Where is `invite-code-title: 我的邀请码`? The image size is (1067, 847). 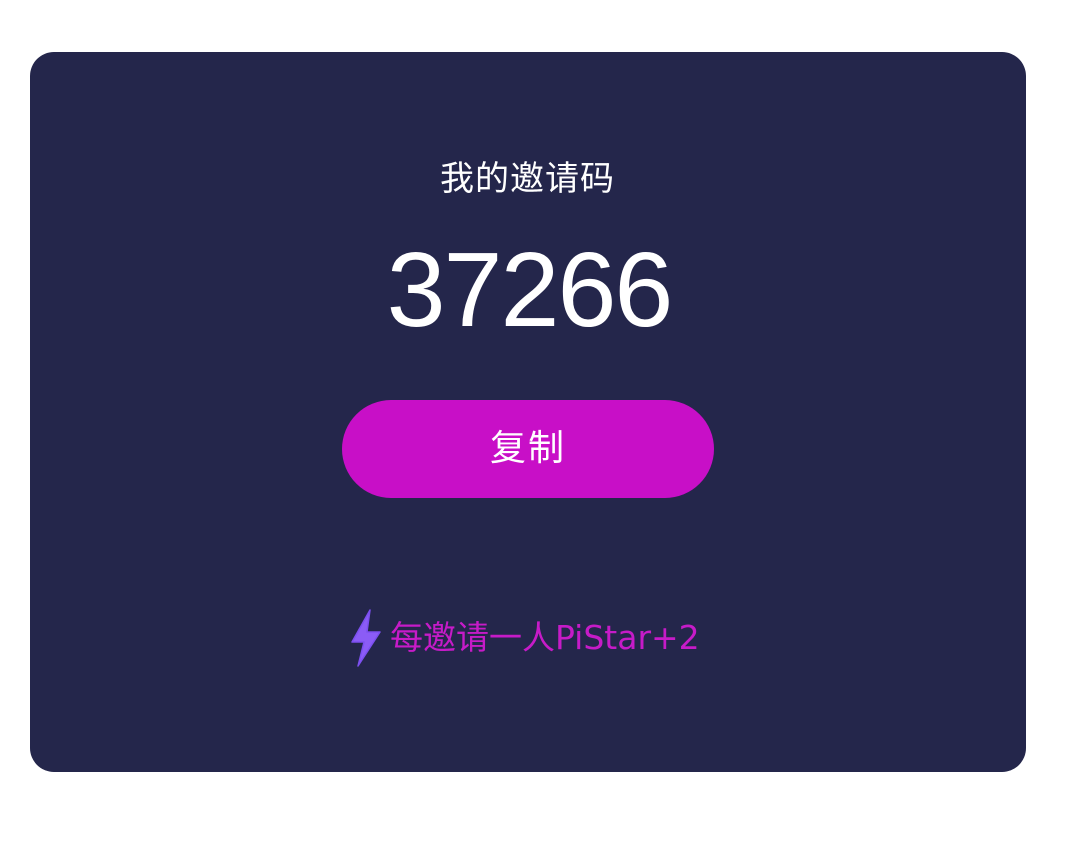
invite-code-title: 我的邀请码 is located at coordinates (527, 179).